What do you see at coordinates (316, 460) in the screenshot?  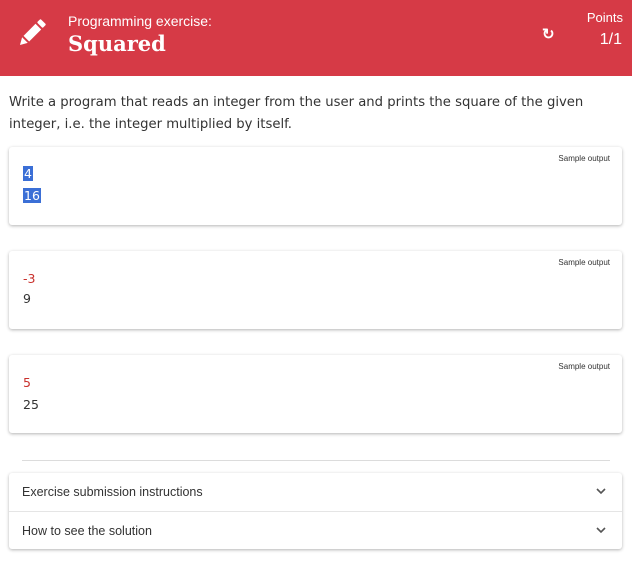 I see `divider` at bounding box center [316, 460].